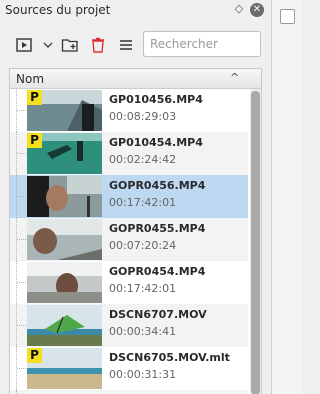 The height and width of the screenshot is (394, 320). What do you see at coordinates (143, 159) in the screenshot?
I see `clip-duration: 00:02:24:42` at bounding box center [143, 159].